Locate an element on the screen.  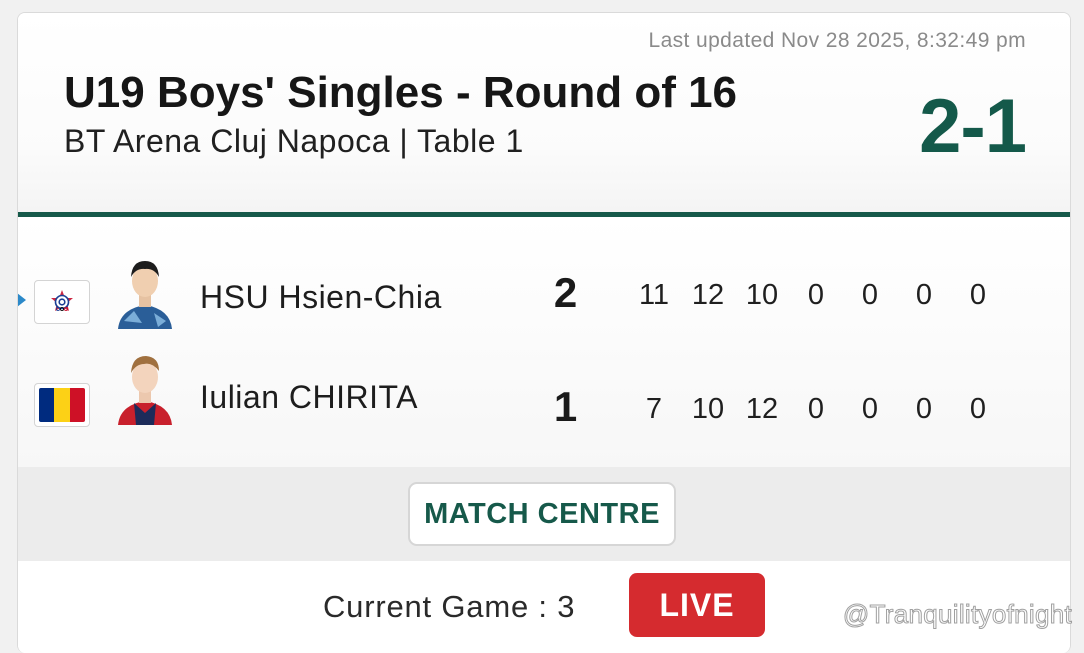
actions-bar: MATCH CENTRE is located at coordinates (544, 514).